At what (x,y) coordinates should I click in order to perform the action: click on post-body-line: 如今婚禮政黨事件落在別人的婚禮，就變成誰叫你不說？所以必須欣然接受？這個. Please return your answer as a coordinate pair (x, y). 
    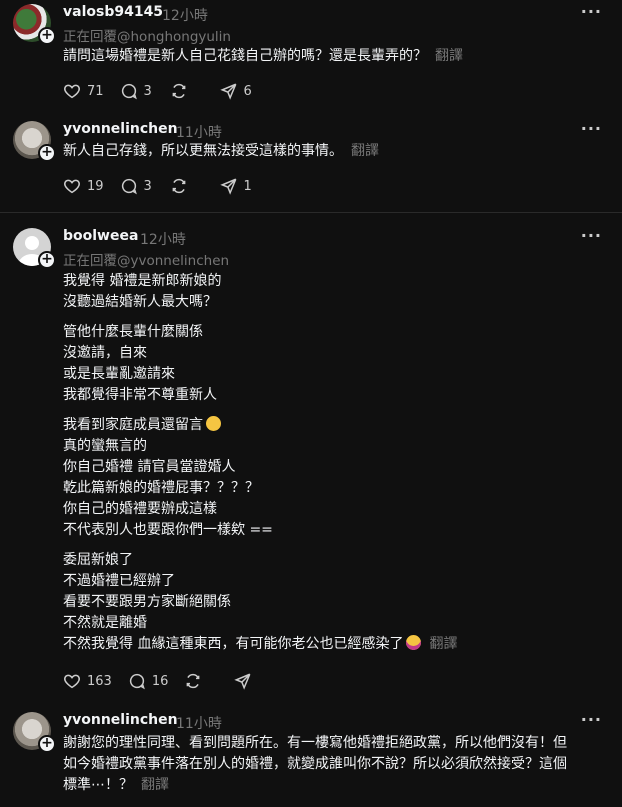
    Looking at the image, I should click on (315, 764).